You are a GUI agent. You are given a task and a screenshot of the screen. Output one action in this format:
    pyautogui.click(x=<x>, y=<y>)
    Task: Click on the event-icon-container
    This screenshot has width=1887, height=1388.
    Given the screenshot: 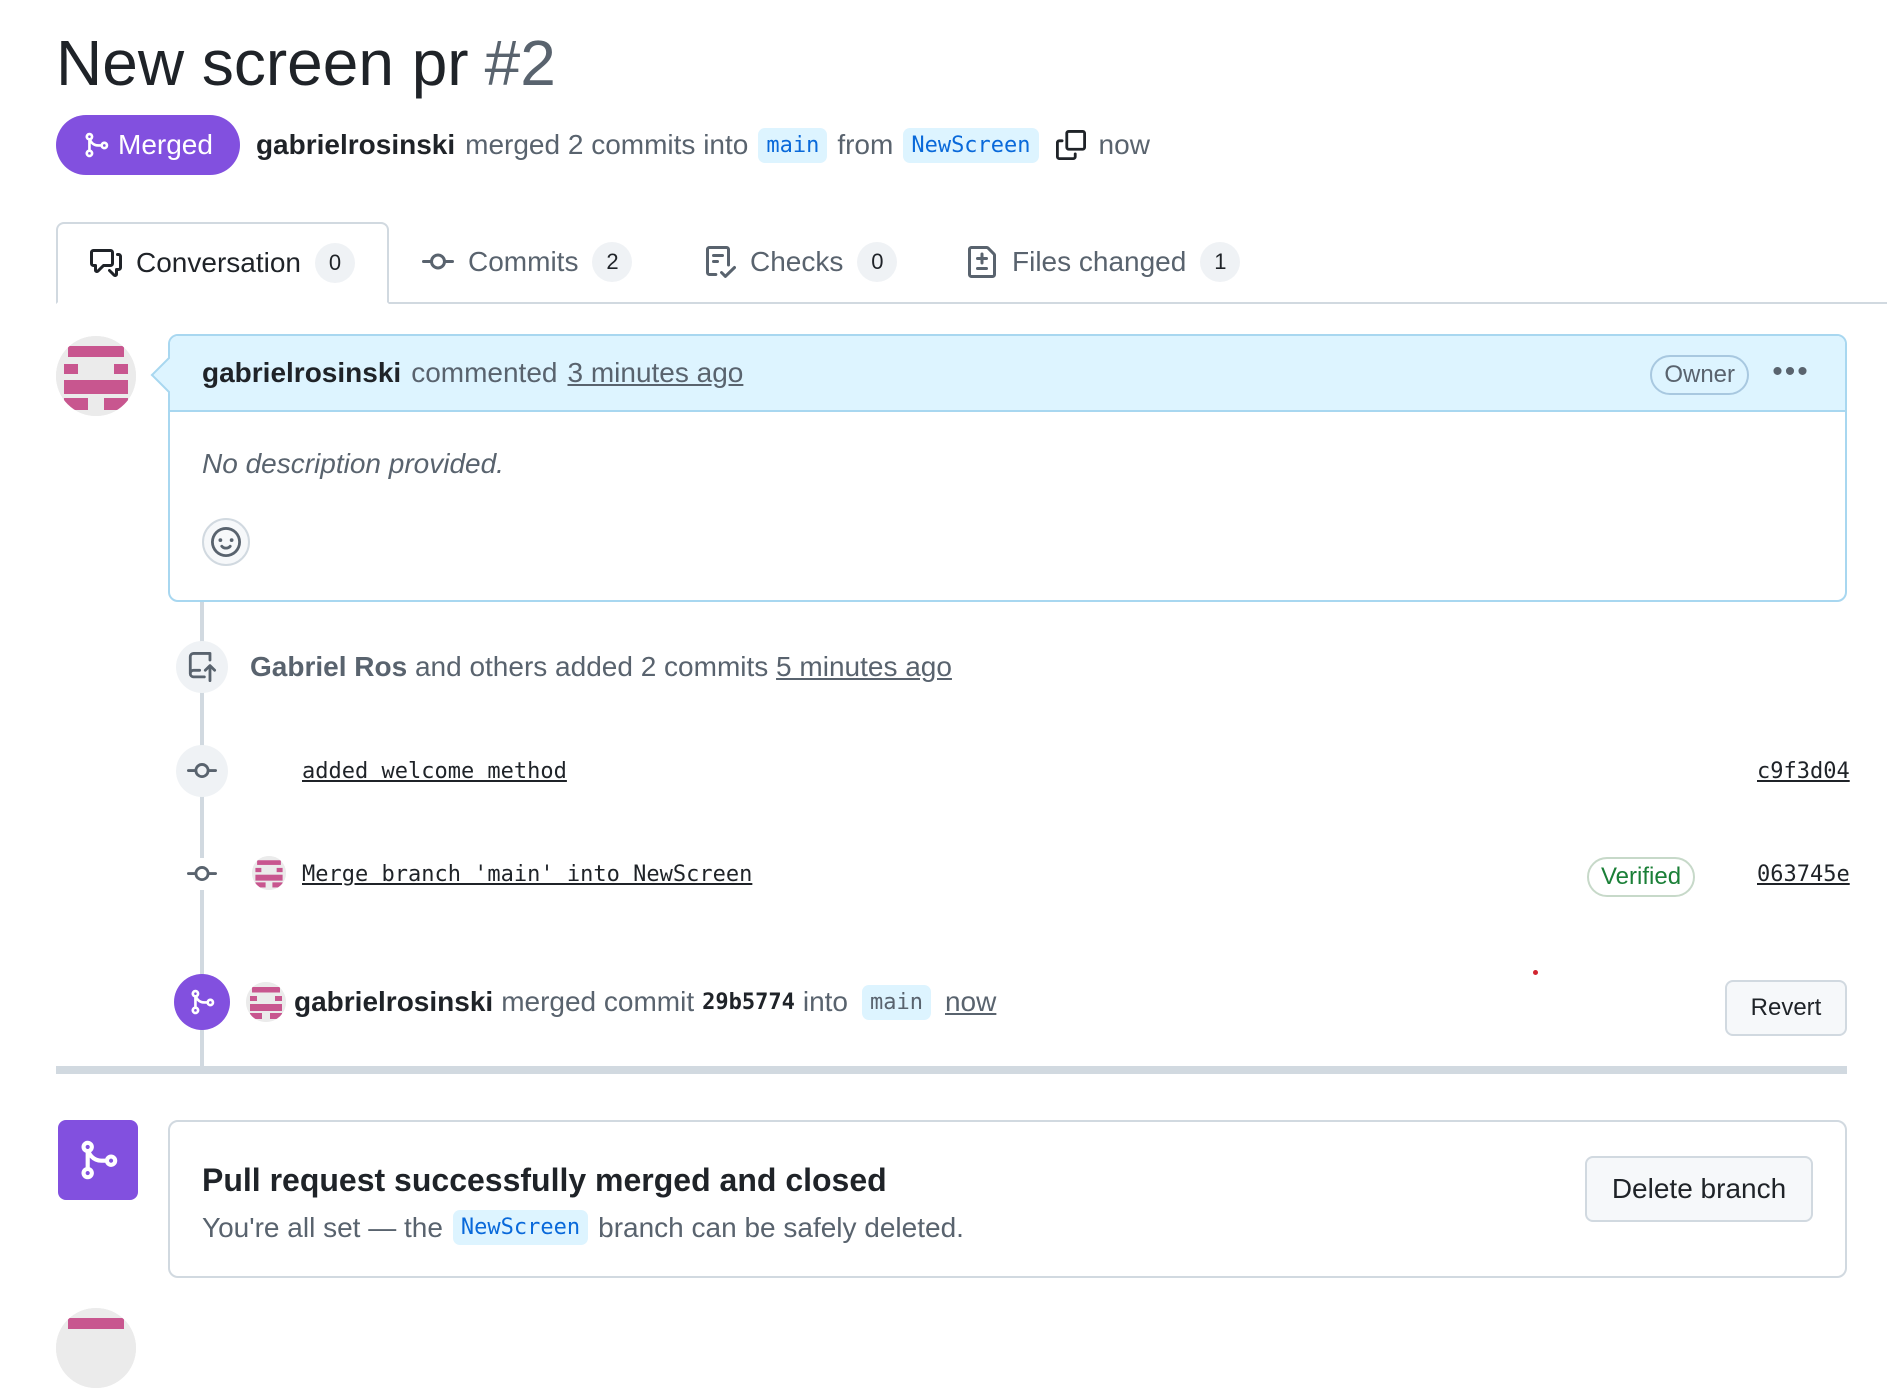 What is the action you would take?
    pyautogui.click(x=202, y=667)
    